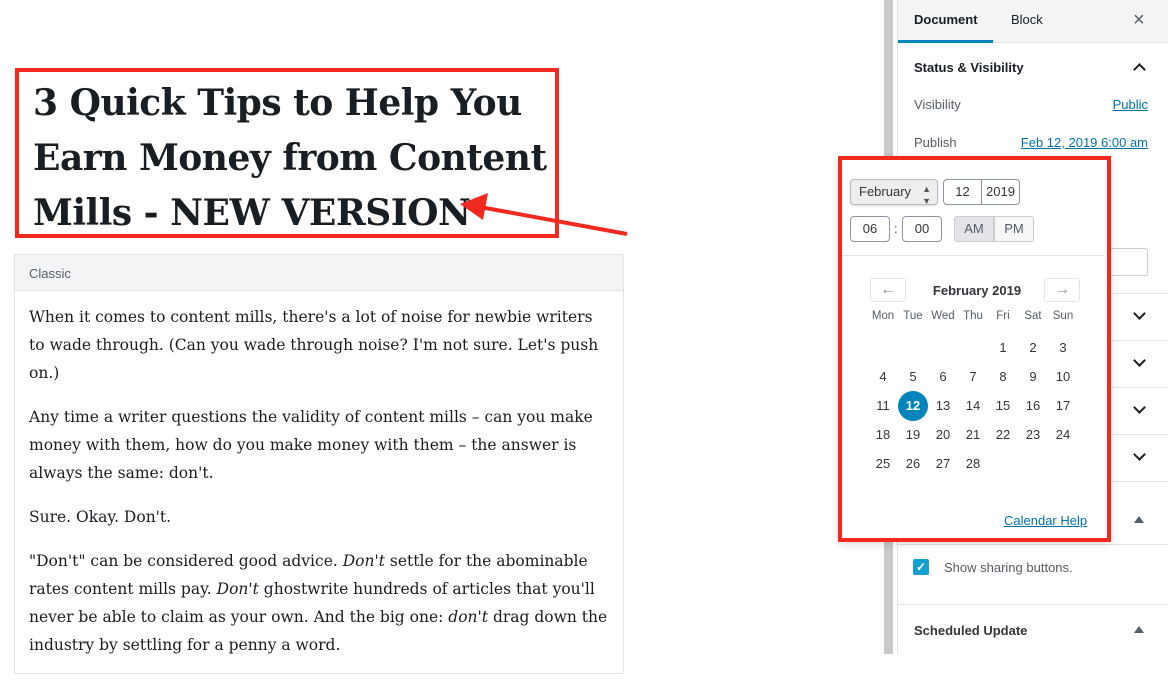 The height and width of the screenshot is (687, 1168). Describe the element at coordinates (943, 464) in the screenshot. I see `calendar-day: 27` at that location.